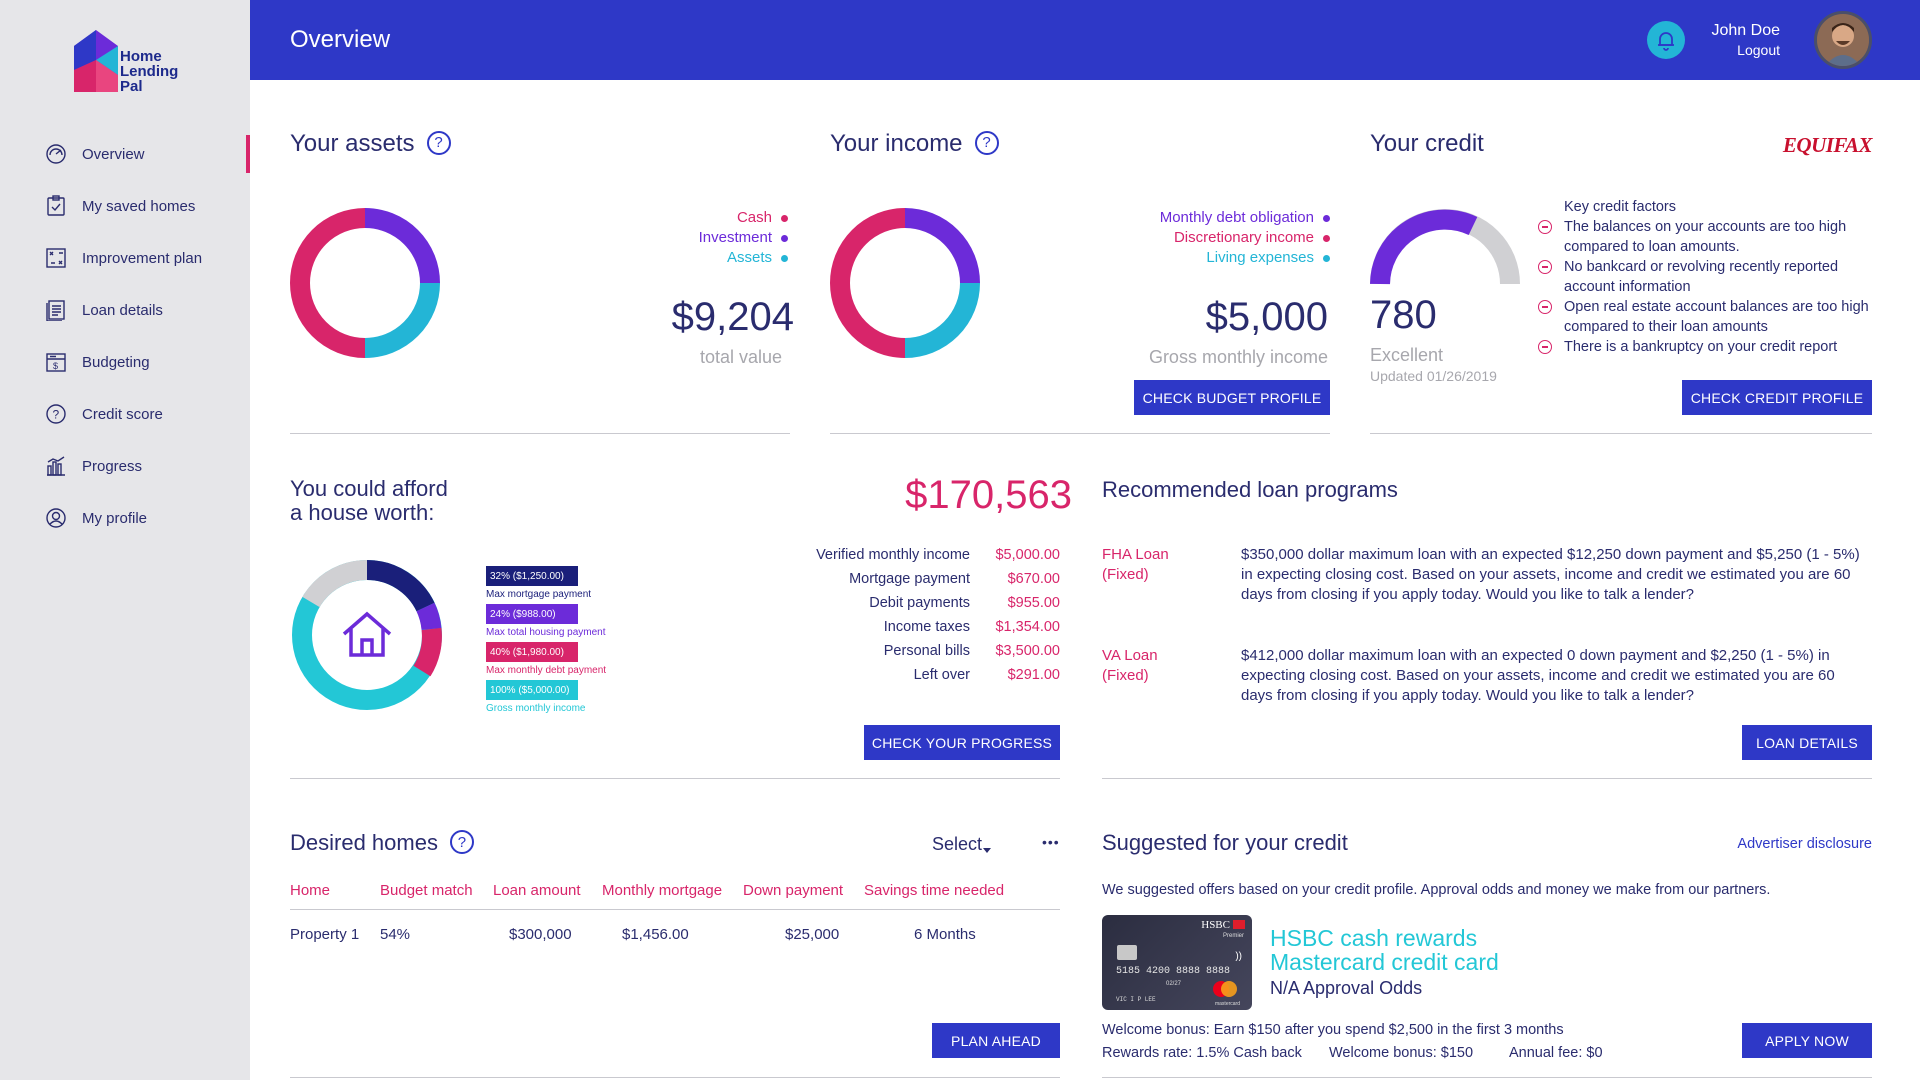  I want to click on sidebar-item-label: Progress, so click(112, 466).